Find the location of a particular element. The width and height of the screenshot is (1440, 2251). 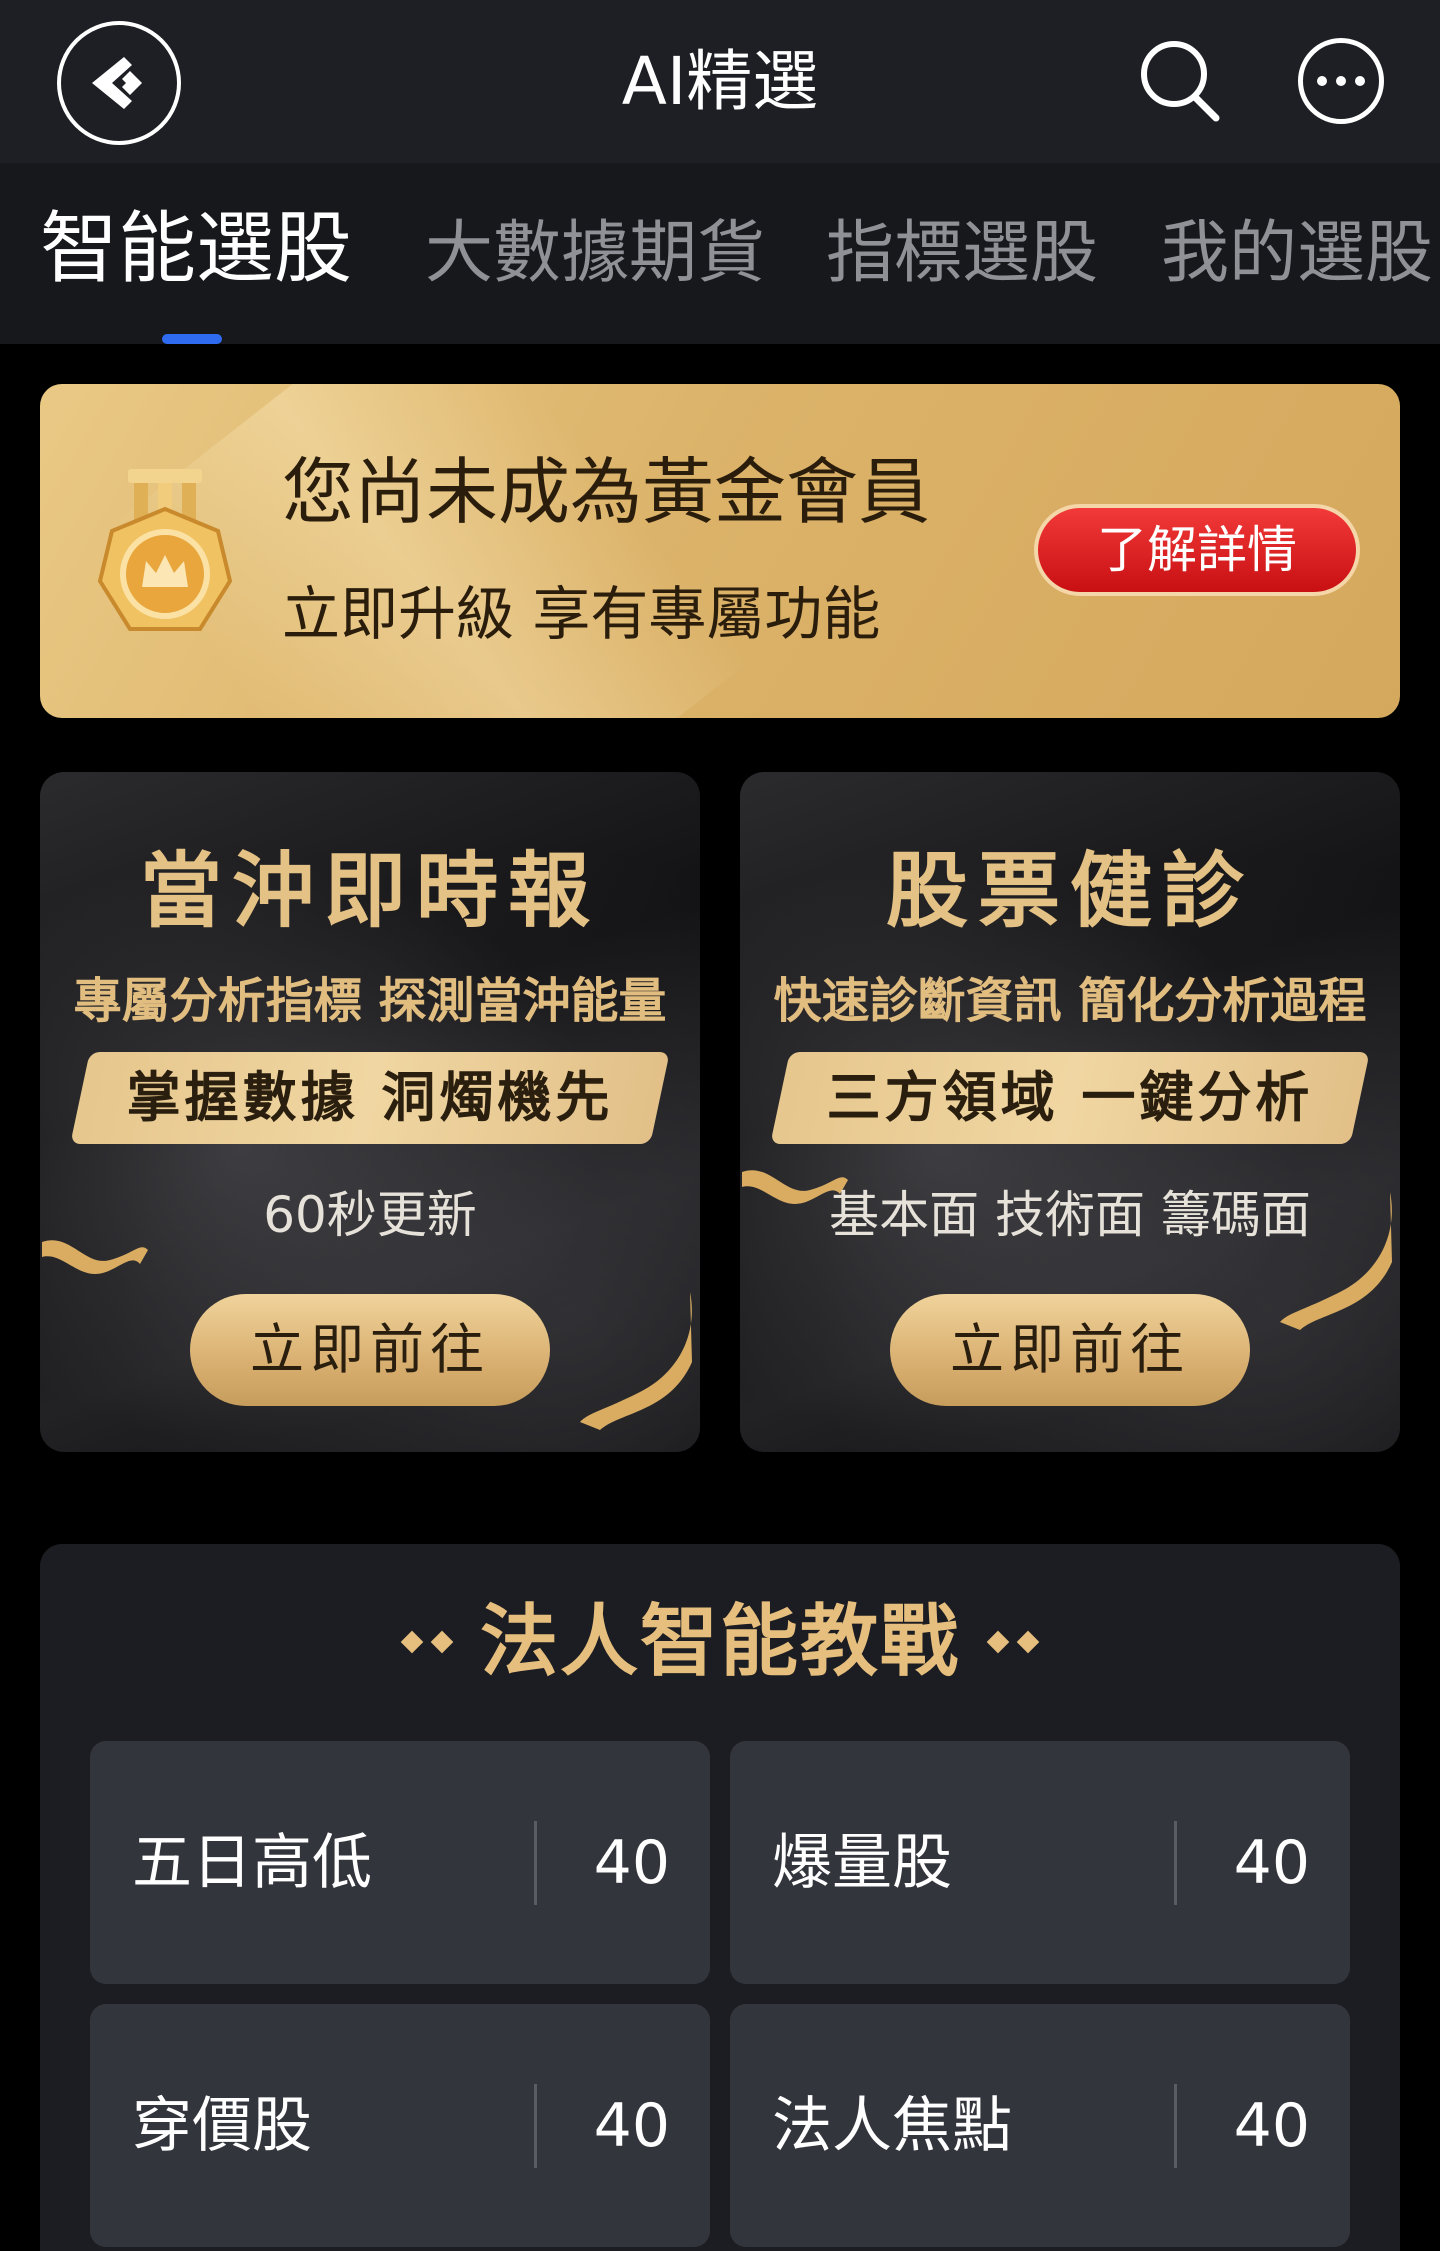

section-header: 法人智能教戰 is located at coordinates (720, 1642).